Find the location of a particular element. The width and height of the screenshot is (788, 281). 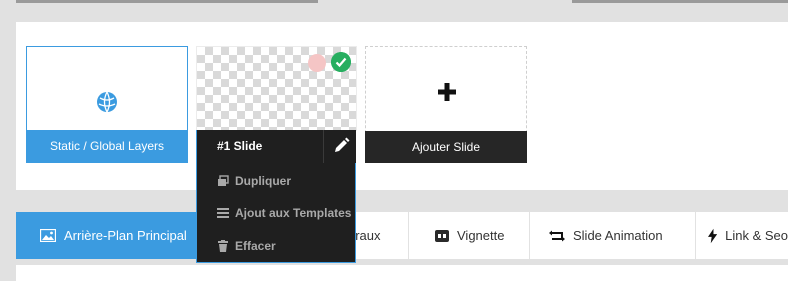

lightning-icon is located at coordinates (713, 235).